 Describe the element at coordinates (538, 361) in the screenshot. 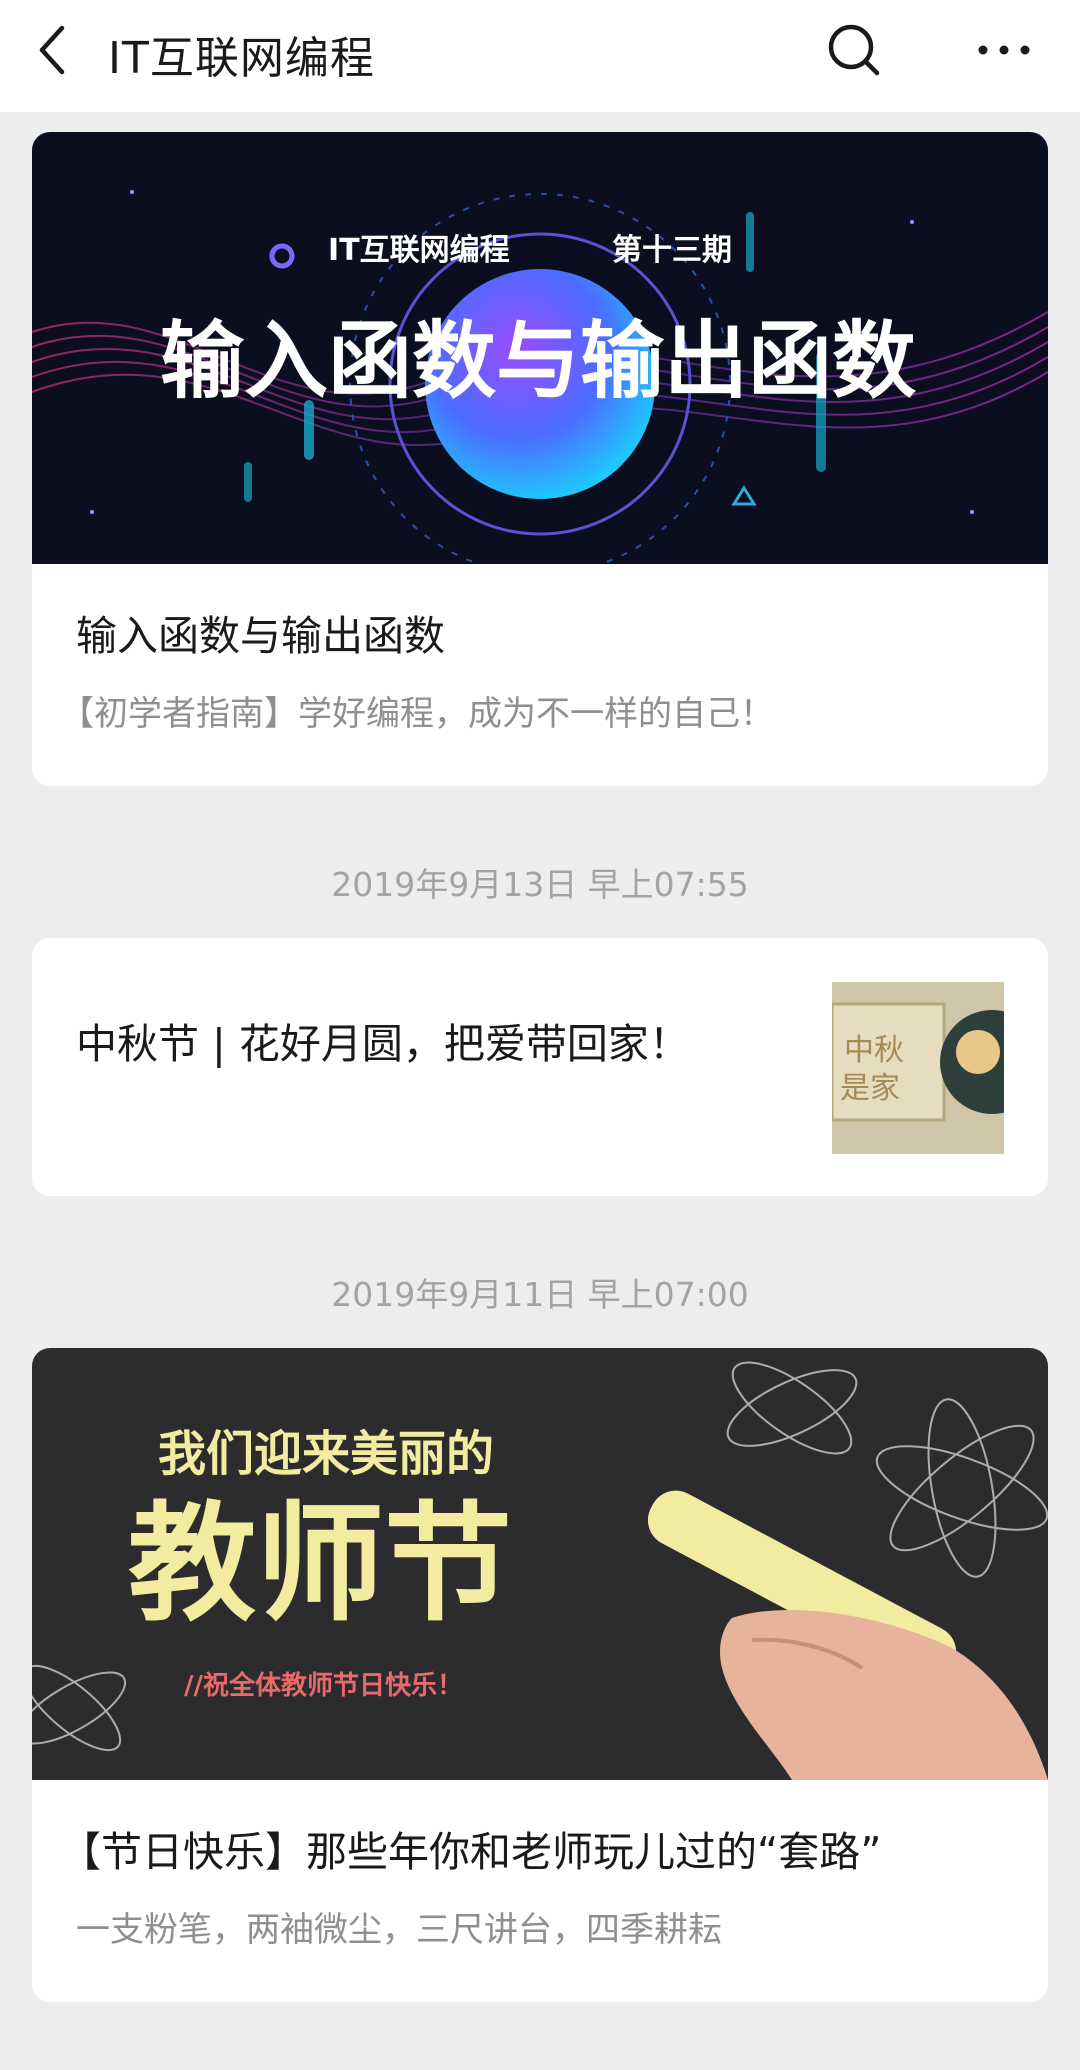

I see `cover-headline: 输入函数与输出函数` at that location.